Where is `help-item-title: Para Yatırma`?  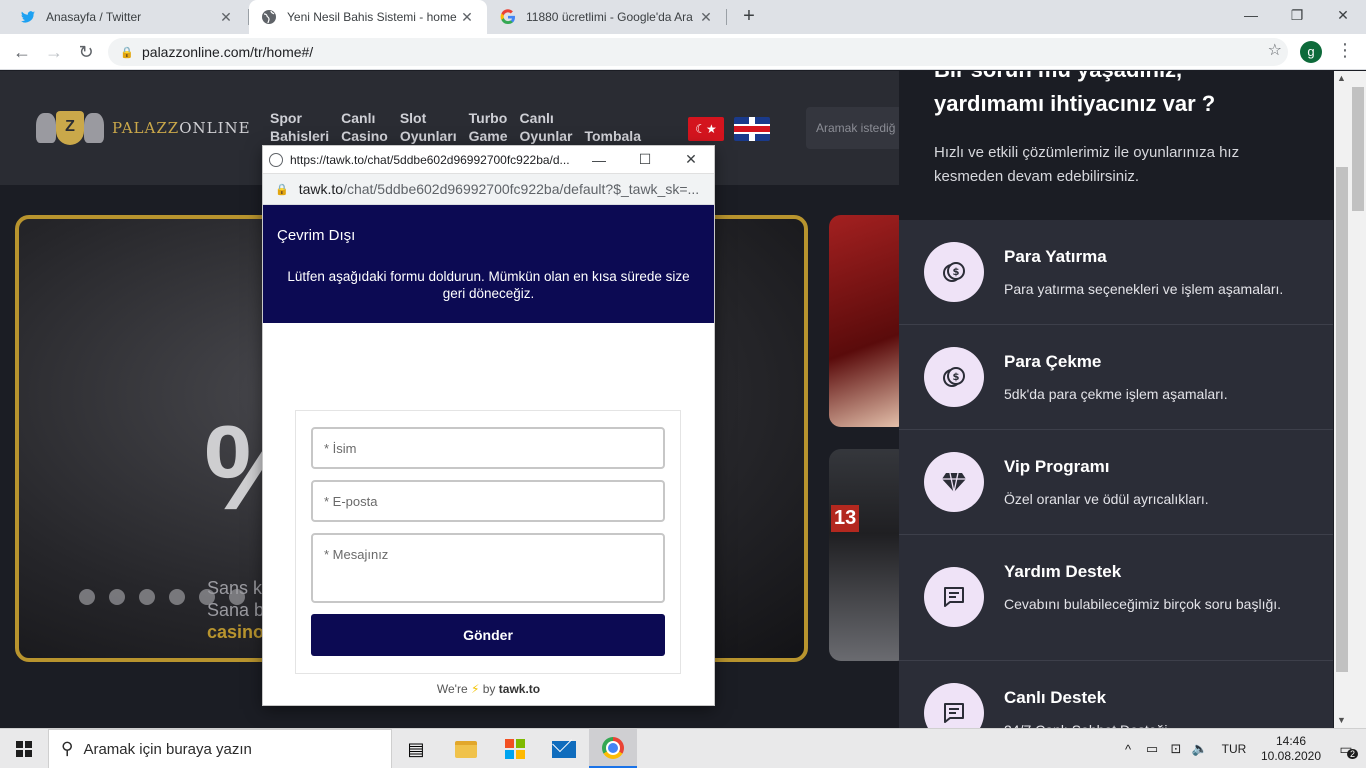
help-item-title: Para Yatırma is located at coordinates (1055, 256).